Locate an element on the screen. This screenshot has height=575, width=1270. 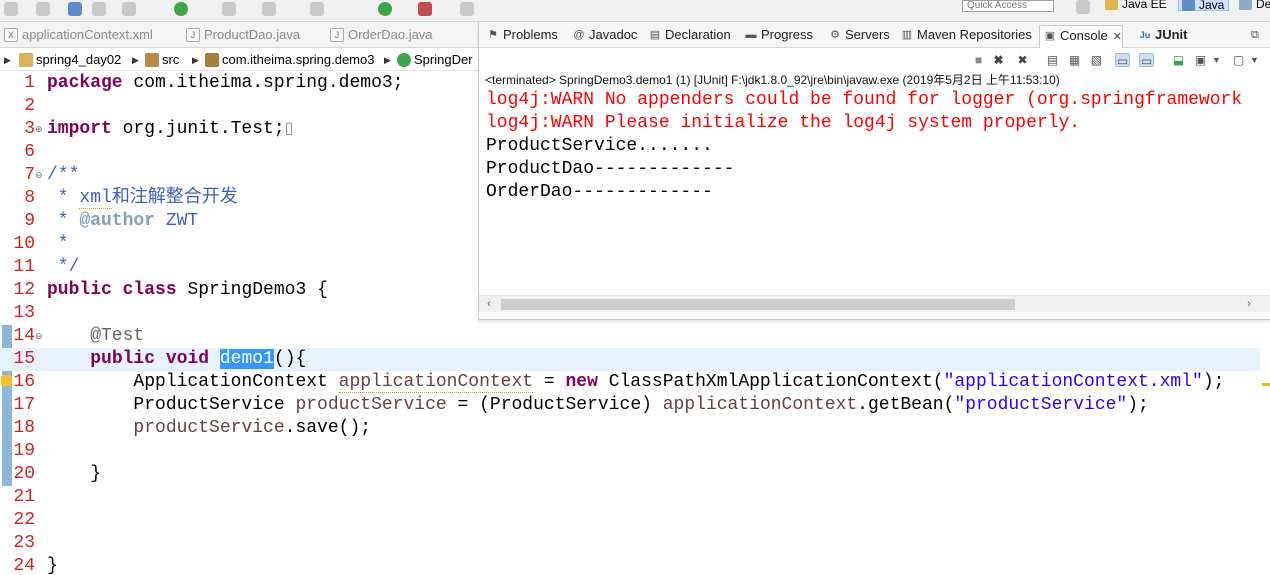
warning-icon is located at coordinates (6, 380).